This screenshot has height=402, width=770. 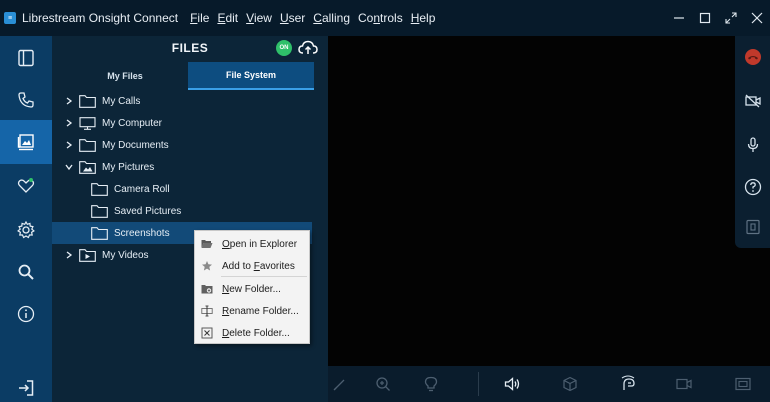 I want to click on menu-open-in-explorer: Open in Explorer, so click(x=252, y=244).